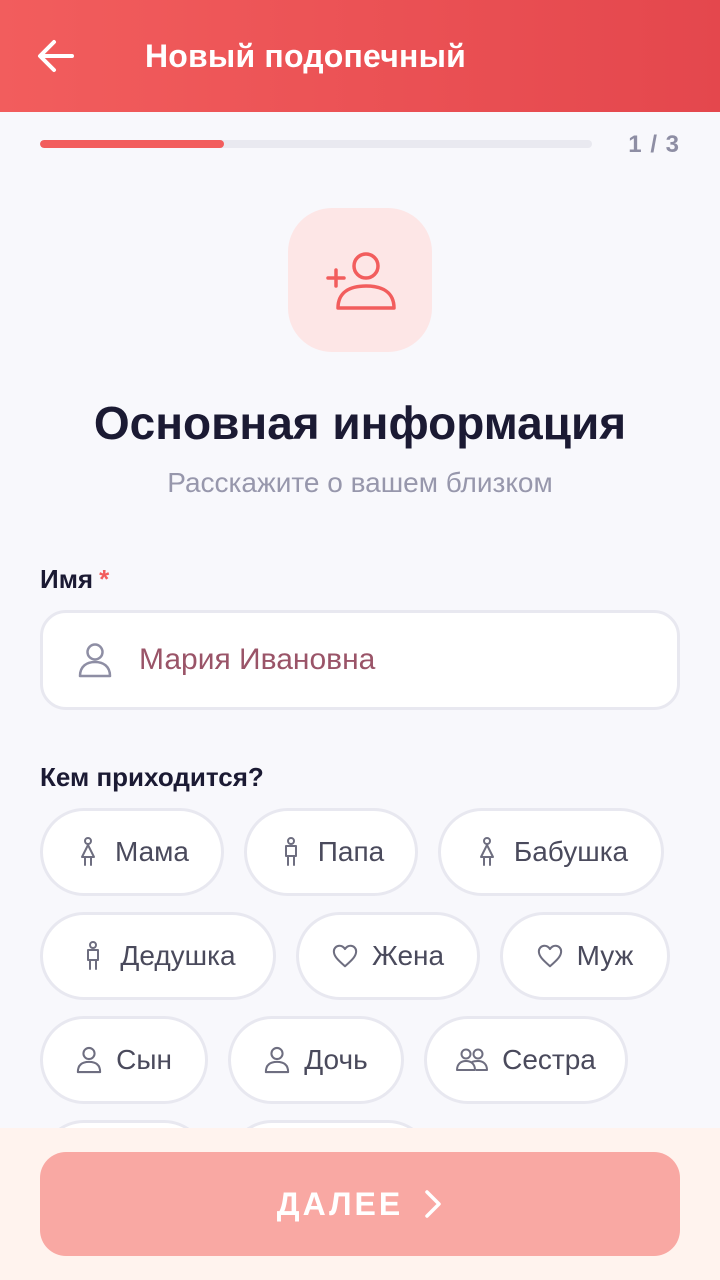 Image resolution: width=720 pixels, height=1280 pixels. Describe the element at coordinates (360, 280) in the screenshot. I see `user-plus-icon` at that location.